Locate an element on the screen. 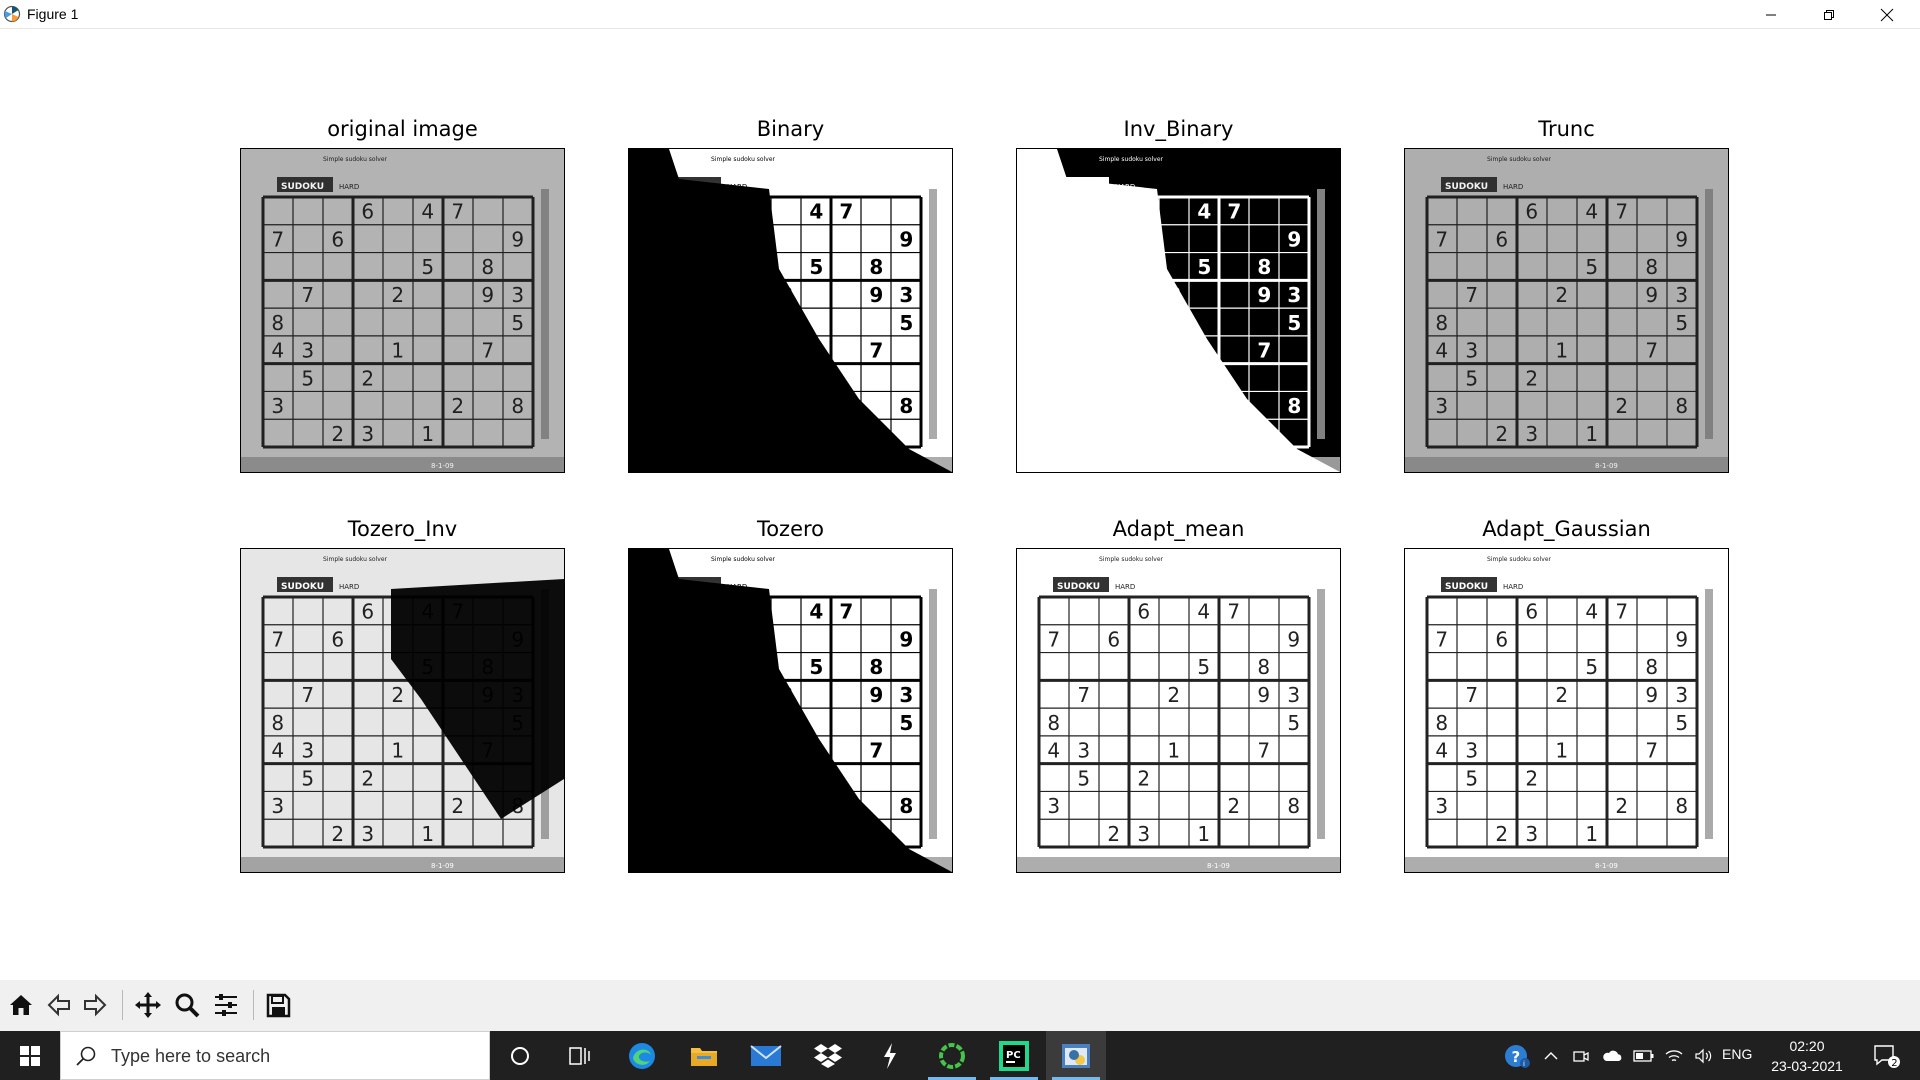  close-button is located at coordinates (1887, 14).